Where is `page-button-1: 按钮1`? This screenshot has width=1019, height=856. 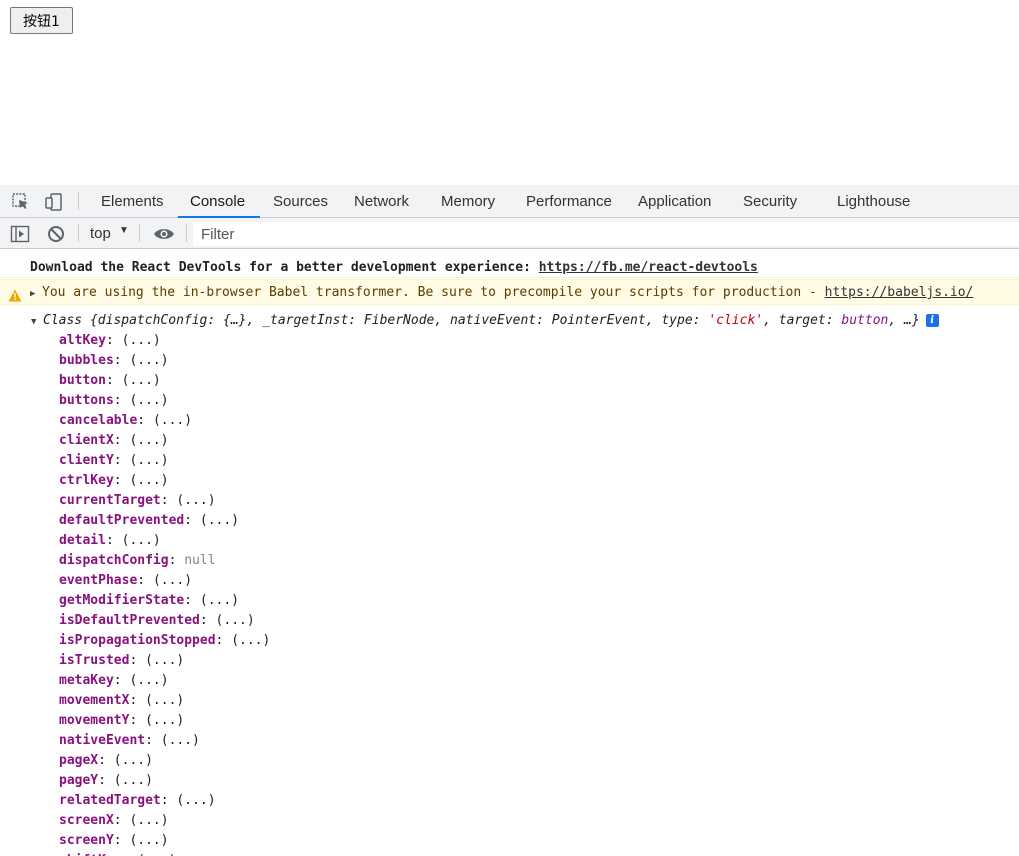 page-button-1: 按钮1 is located at coordinates (41, 20).